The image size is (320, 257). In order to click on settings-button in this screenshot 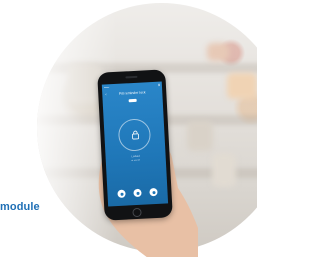, I will do `click(153, 192)`.